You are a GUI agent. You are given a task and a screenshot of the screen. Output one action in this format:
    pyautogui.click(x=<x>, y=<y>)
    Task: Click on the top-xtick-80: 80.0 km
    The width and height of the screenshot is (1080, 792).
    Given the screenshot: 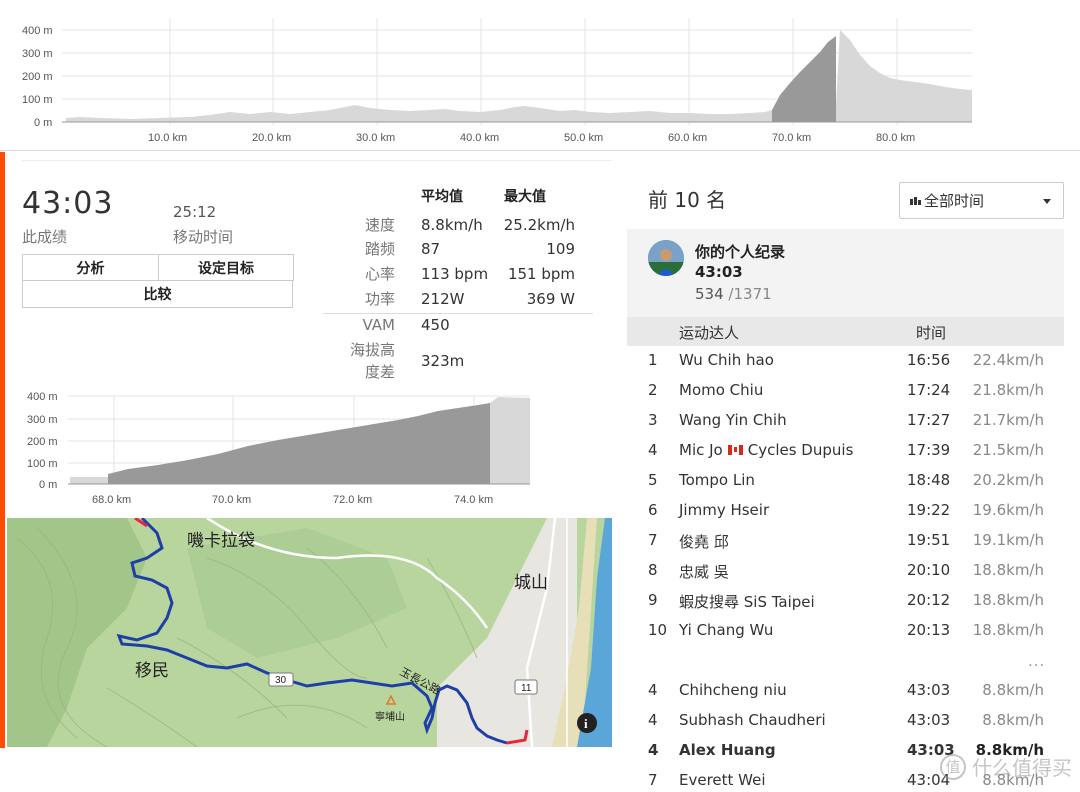 What is the action you would take?
    pyautogui.click(x=895, y=138)
    